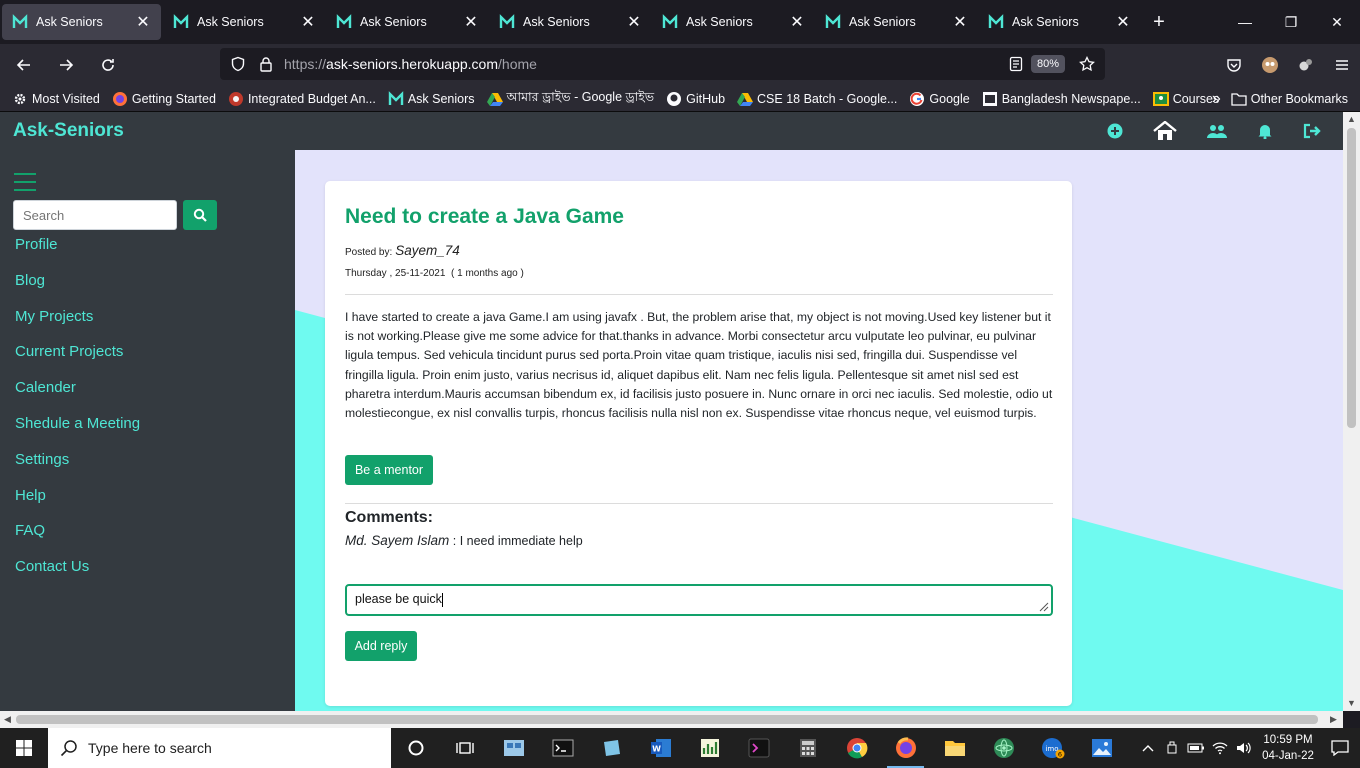 This screenshot has width=1360, height=768. Describe the element at coordinates (77, 397) in the screenshot. I see `sidebar-item-calender: Calender` at that location.